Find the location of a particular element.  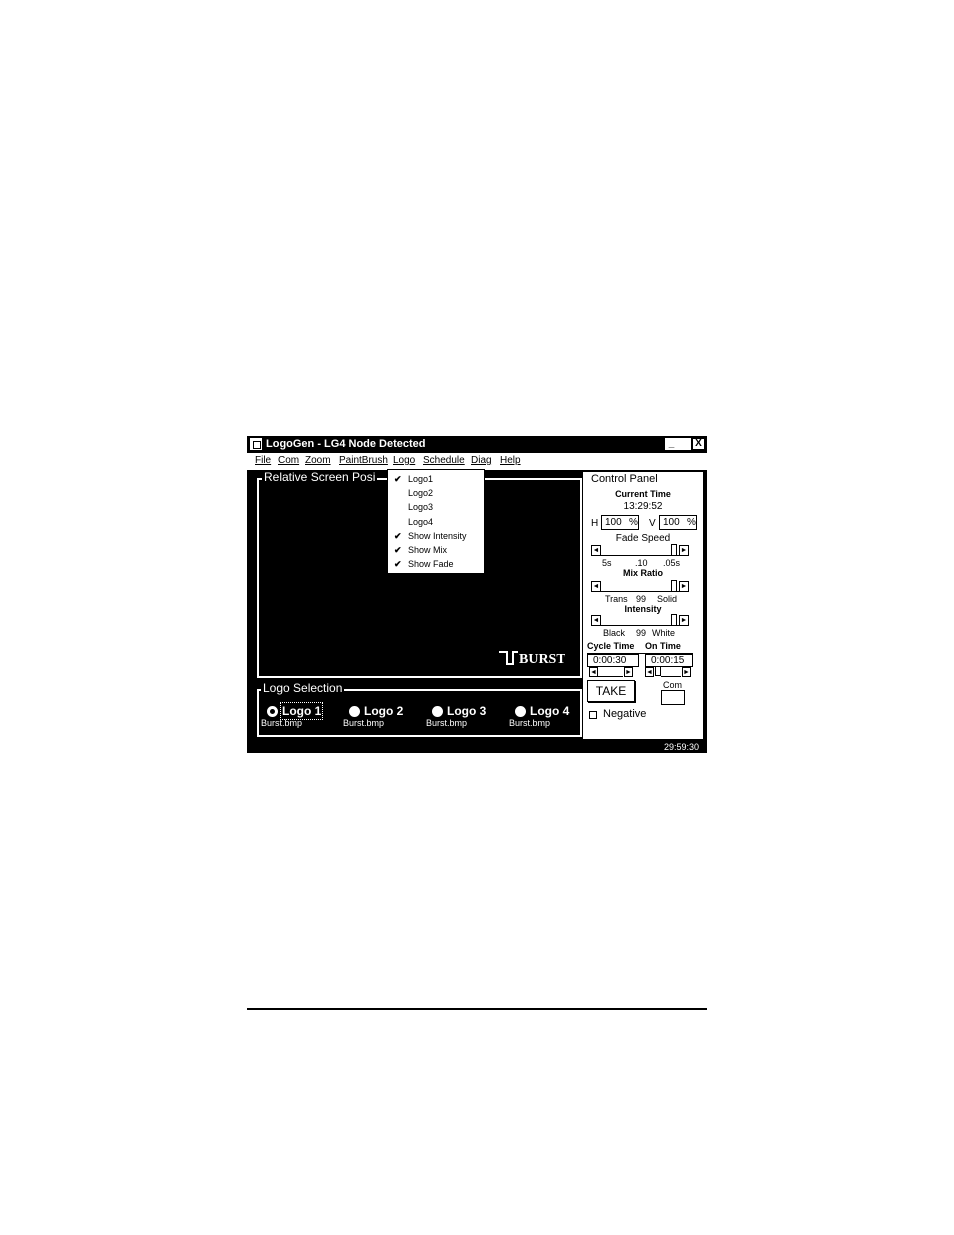

cycle-time-field: 0:00:30 is located at coordinates (613, 660).